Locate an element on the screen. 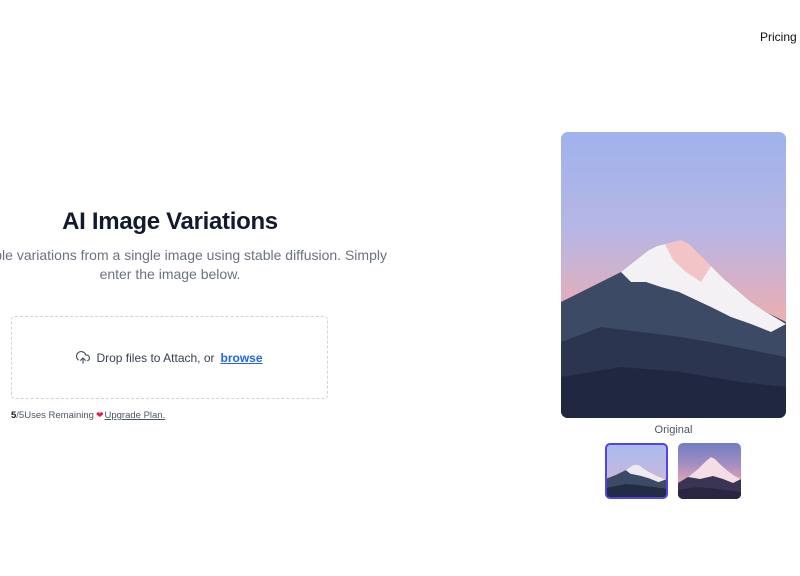 The height and width of the screenshot is (576, 800). nav-pricing-link: Pricing is located at coordinates (778, 37).